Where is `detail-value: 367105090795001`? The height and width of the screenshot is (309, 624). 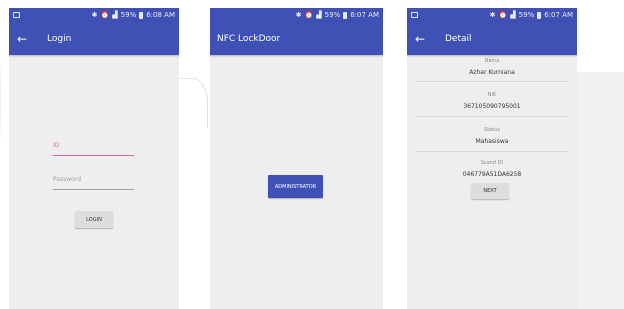 detail-value: 367105090795001 is located at coordinates (492, 106).